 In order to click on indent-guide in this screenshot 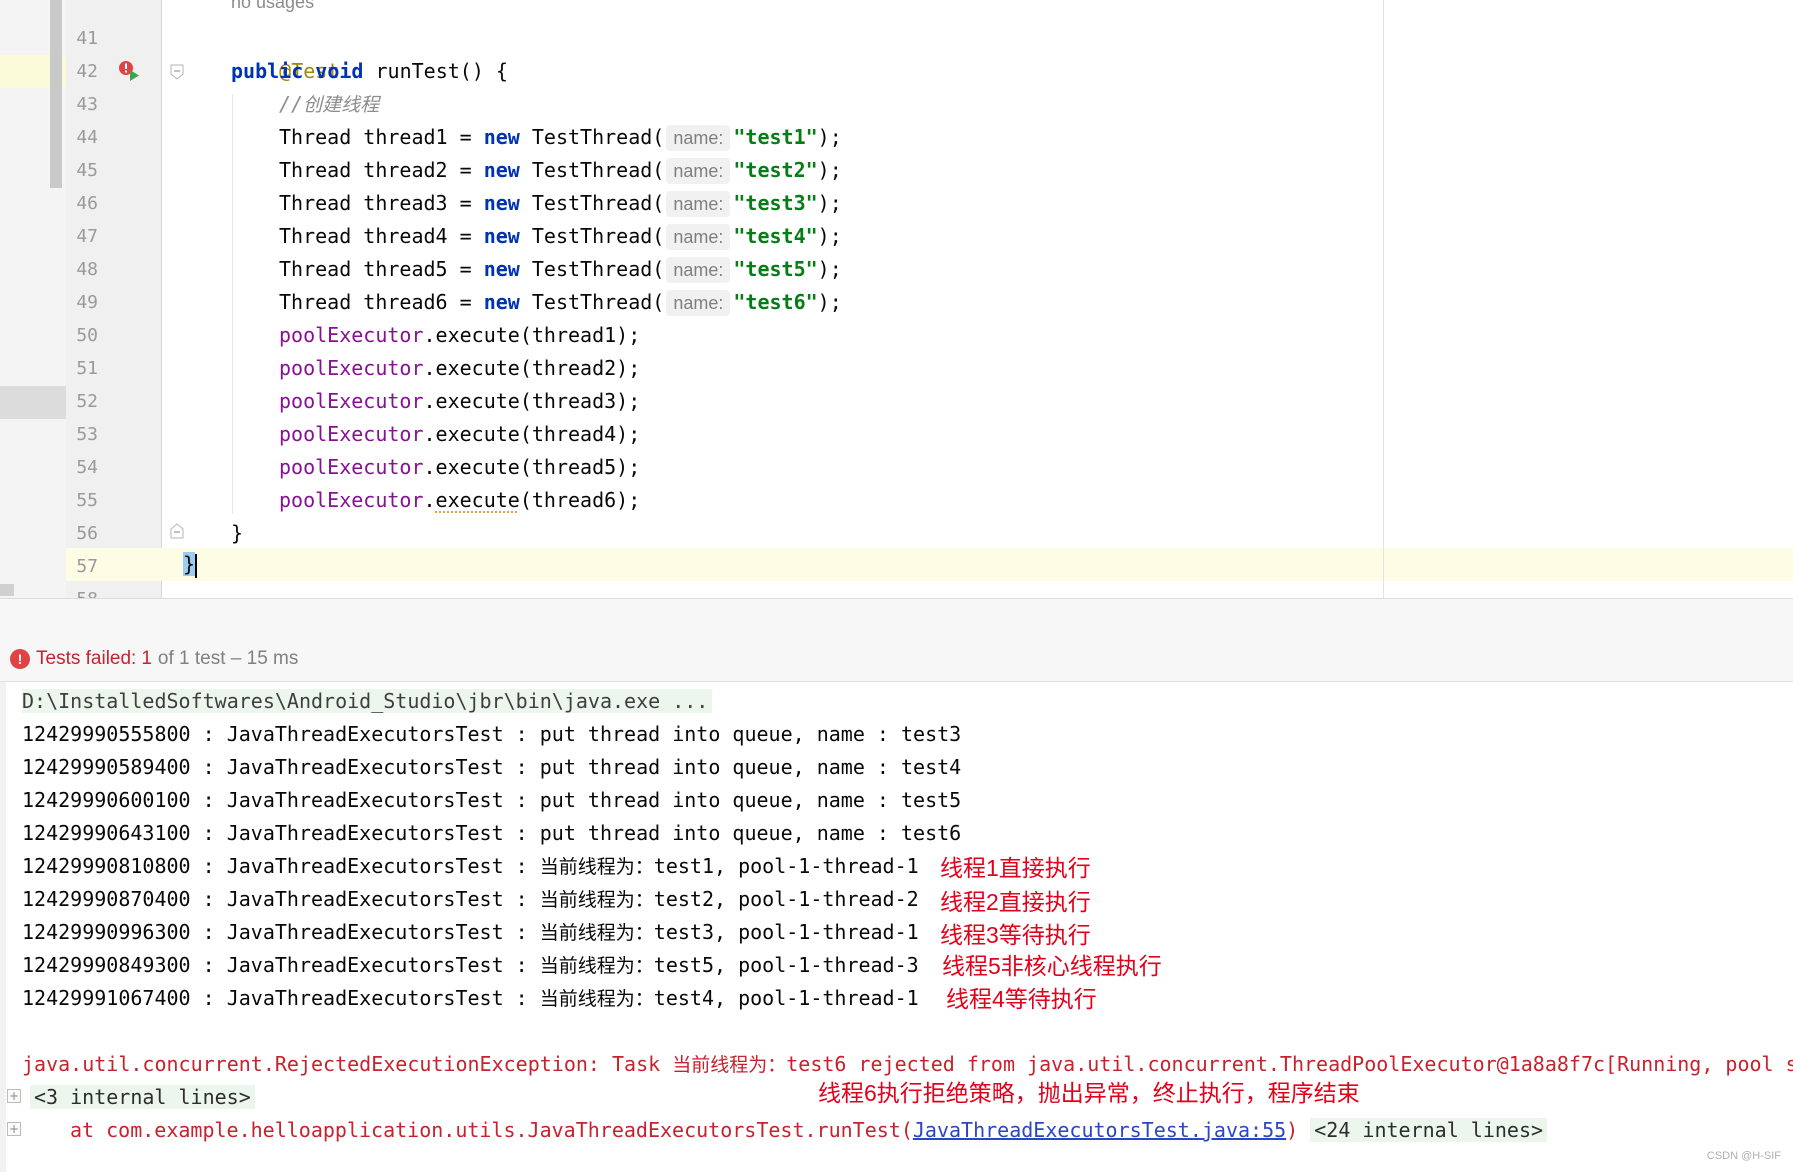, I will do `click(232, 304)`.